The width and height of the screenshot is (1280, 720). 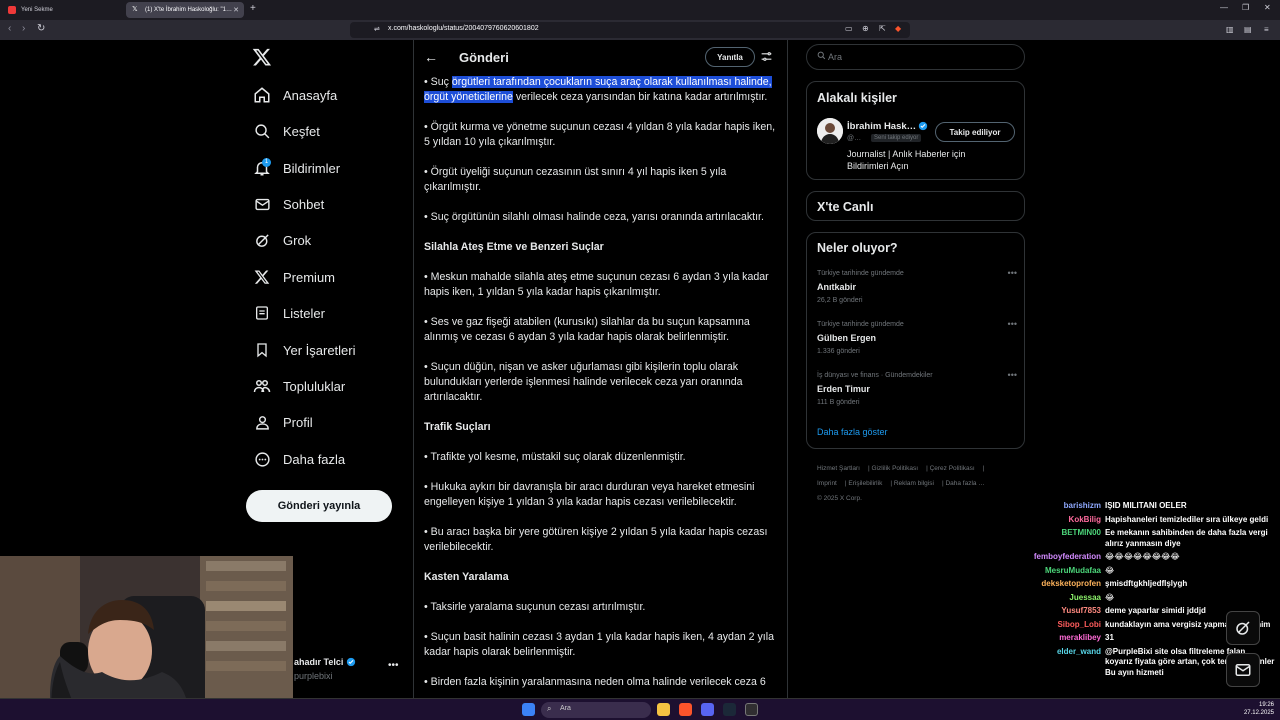 What do you see at coordinates (849, 28) in the screenshot?
I see `reader-icon: ▭` at bounding box center [849, 28].